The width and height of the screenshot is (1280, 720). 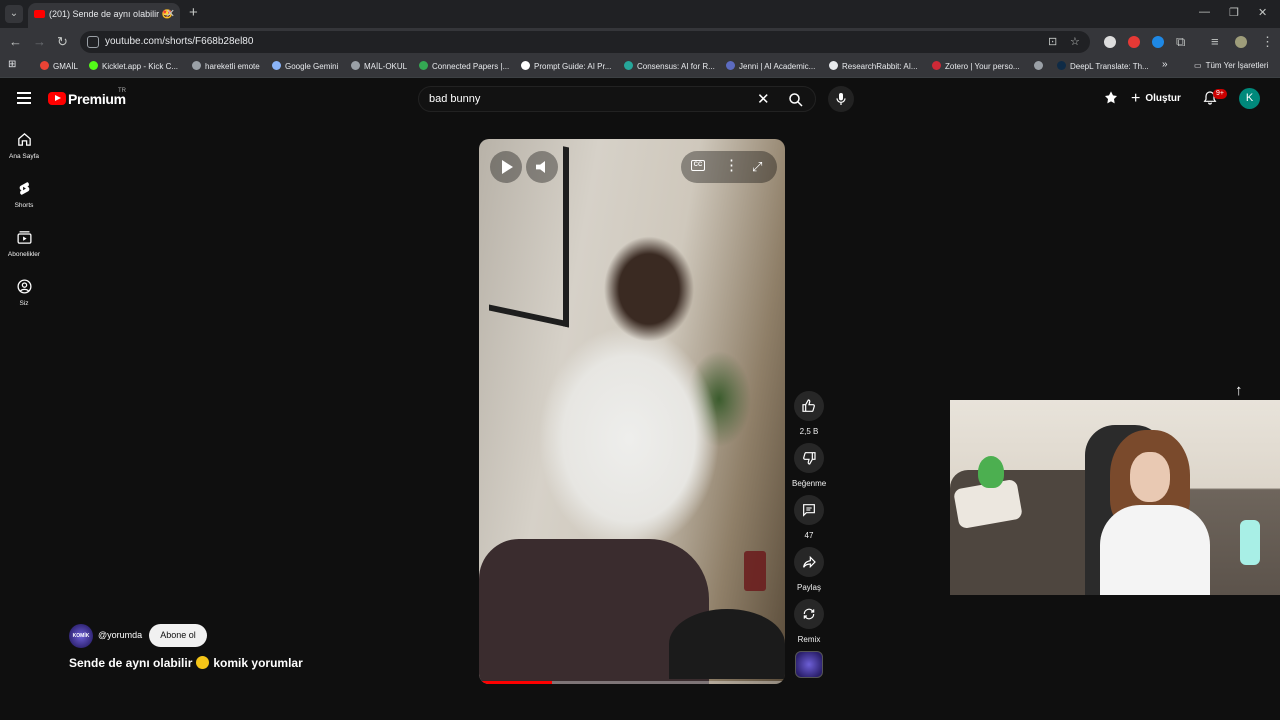 I want to click on play-button, so click(x=506, y=167).